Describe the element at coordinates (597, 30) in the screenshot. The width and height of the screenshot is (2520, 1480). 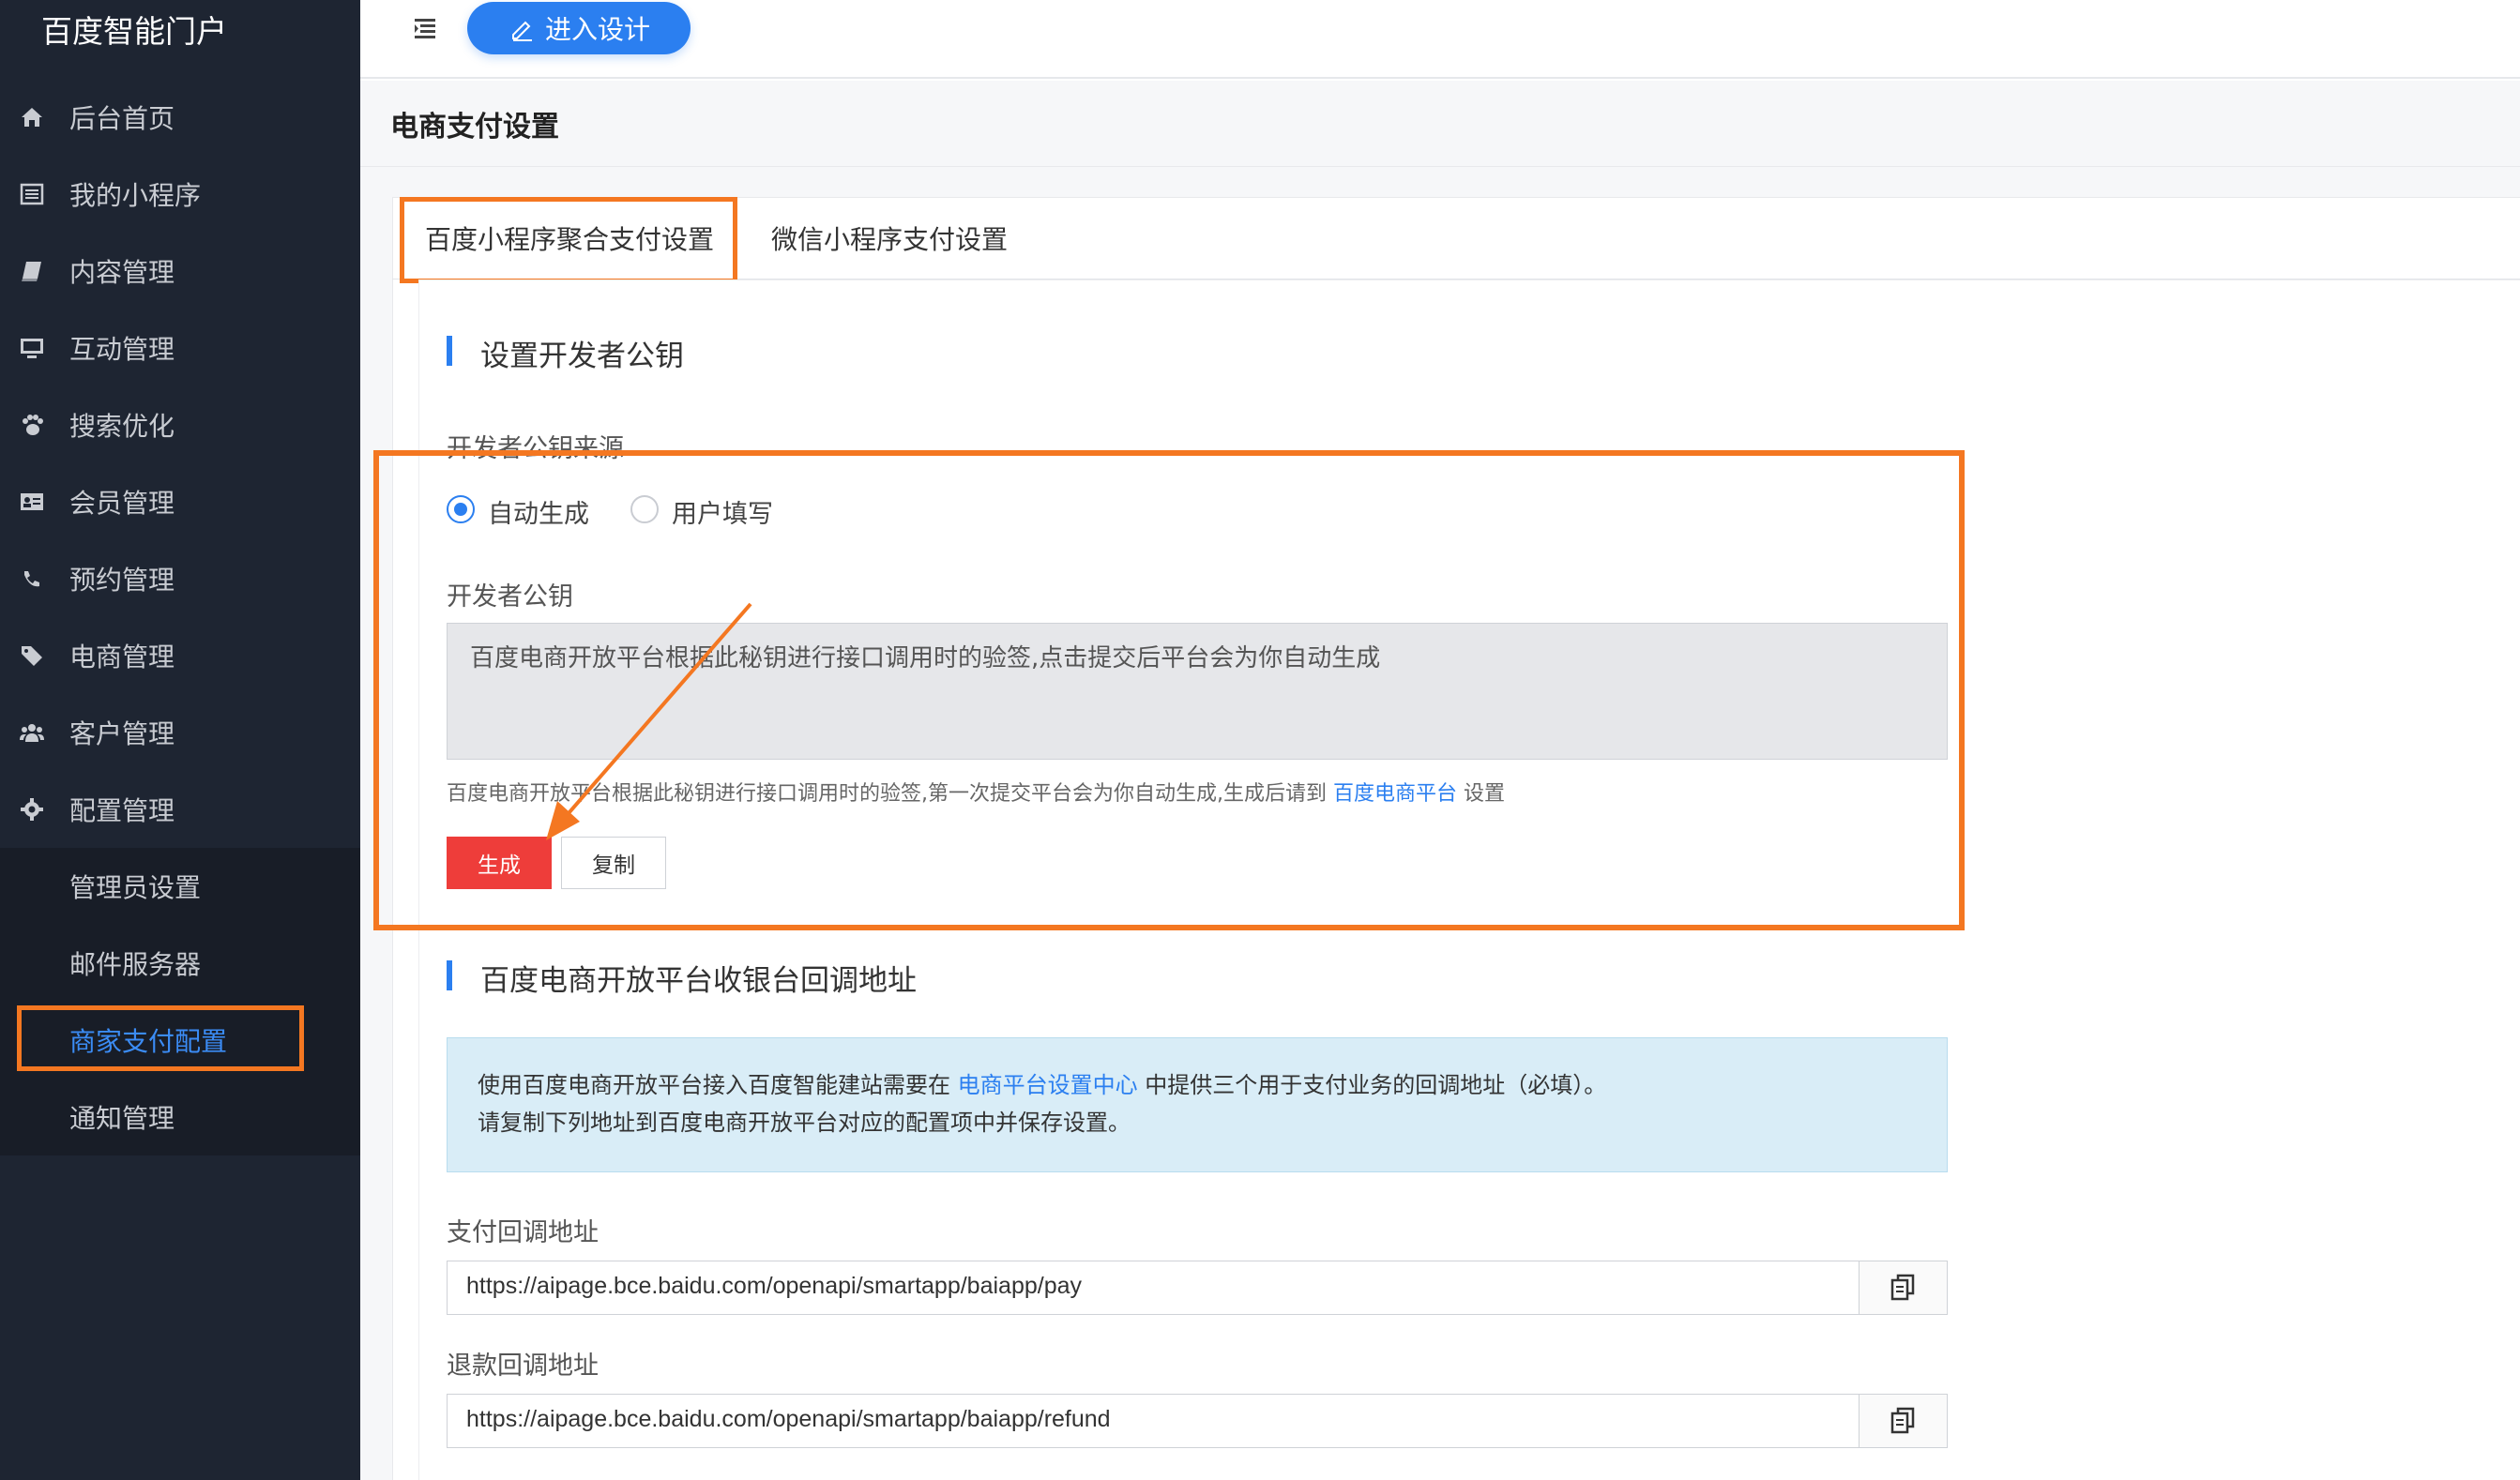
I see `enter-design-label: 进入设计` at that location.